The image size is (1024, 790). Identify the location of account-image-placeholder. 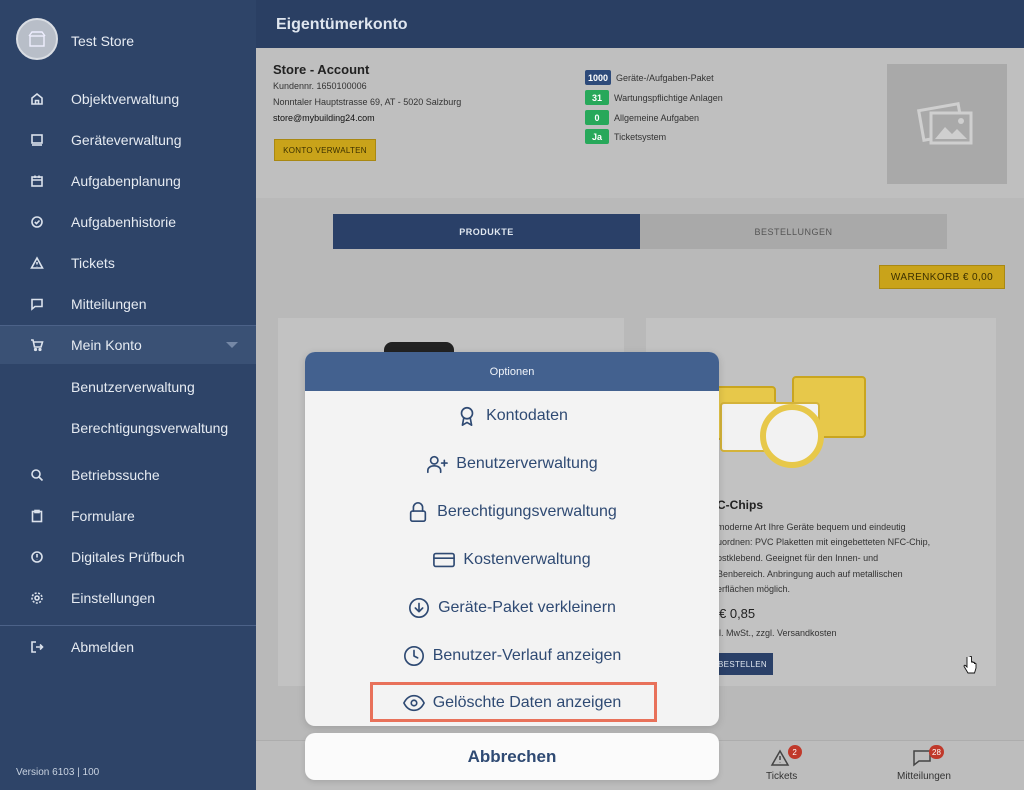
(947, 124).